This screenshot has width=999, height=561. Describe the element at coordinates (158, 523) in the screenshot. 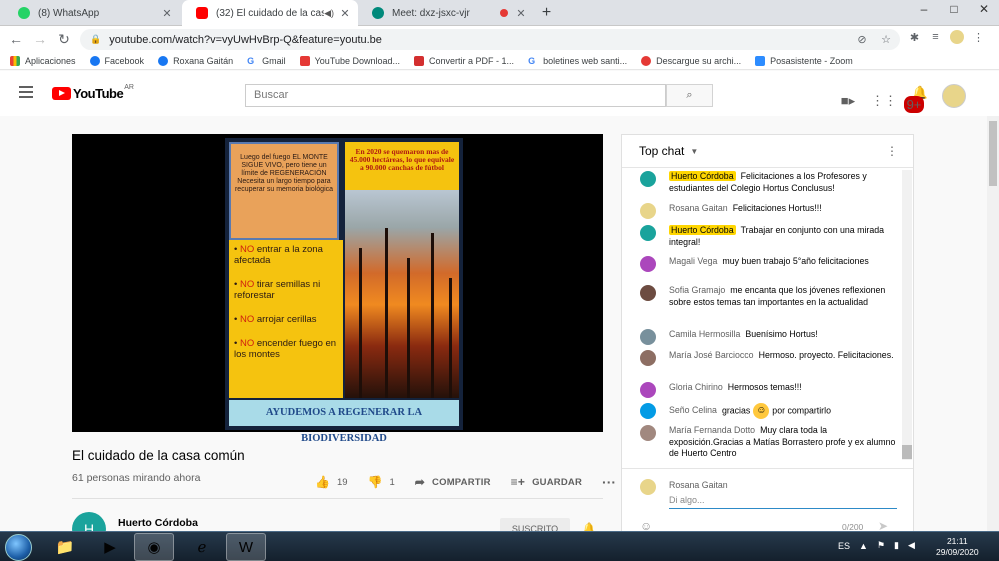

I see `channel-name: Huerto Córdoba` at that location.